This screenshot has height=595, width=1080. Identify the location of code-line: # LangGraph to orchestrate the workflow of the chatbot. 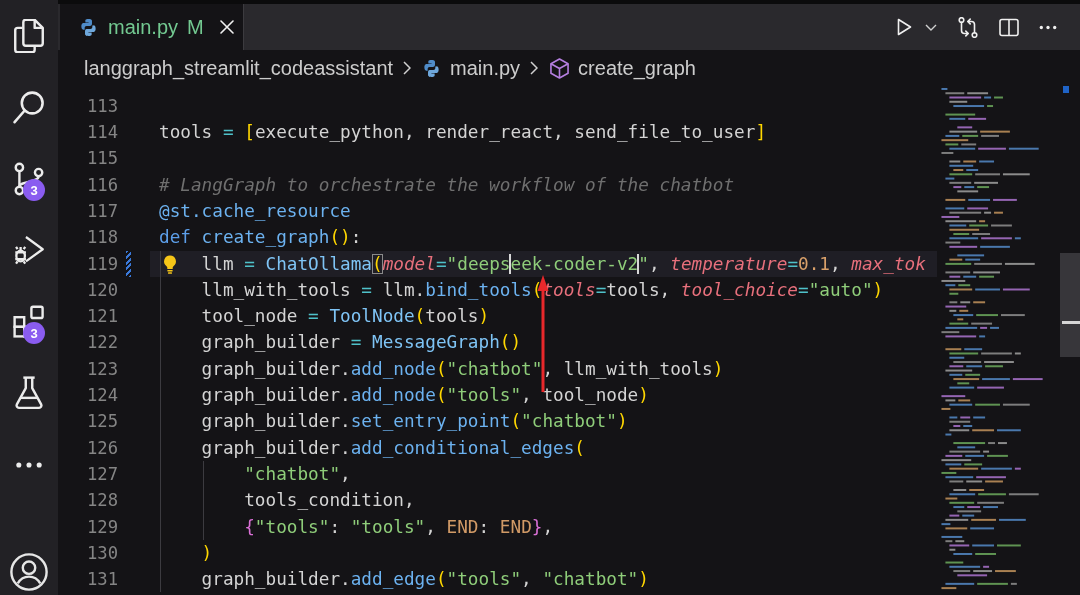
(447, 184).